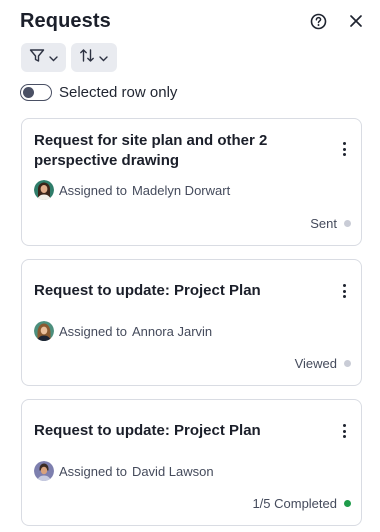 Image resolution: width=380 pixels, height=532 pixels. Describe the element at coordinates (172, 331) in the screenshot. I see `assignee-name: Annora Jarvin` at that location.